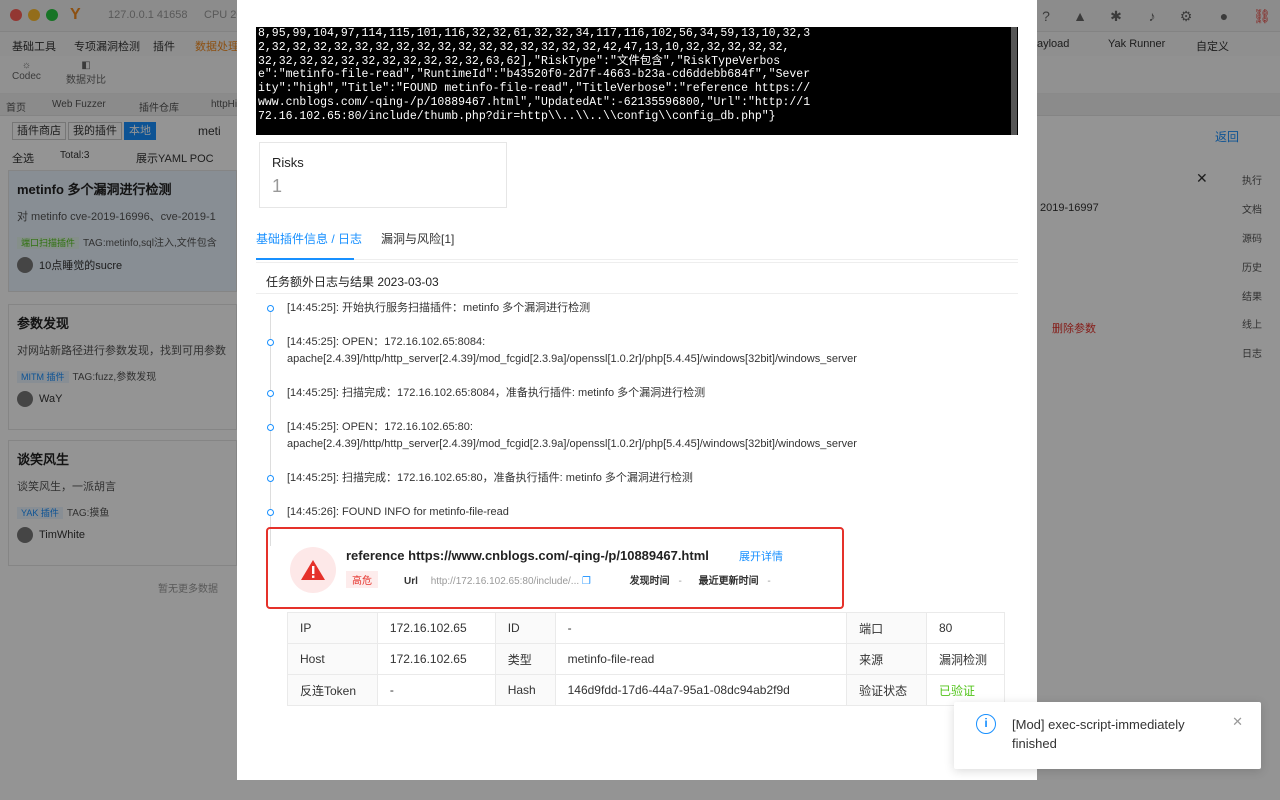  What do you see at coordinates (383, 175) in the screenshot?
I see `risks-statistic: Risks 1` at bounding box center [383, 175].